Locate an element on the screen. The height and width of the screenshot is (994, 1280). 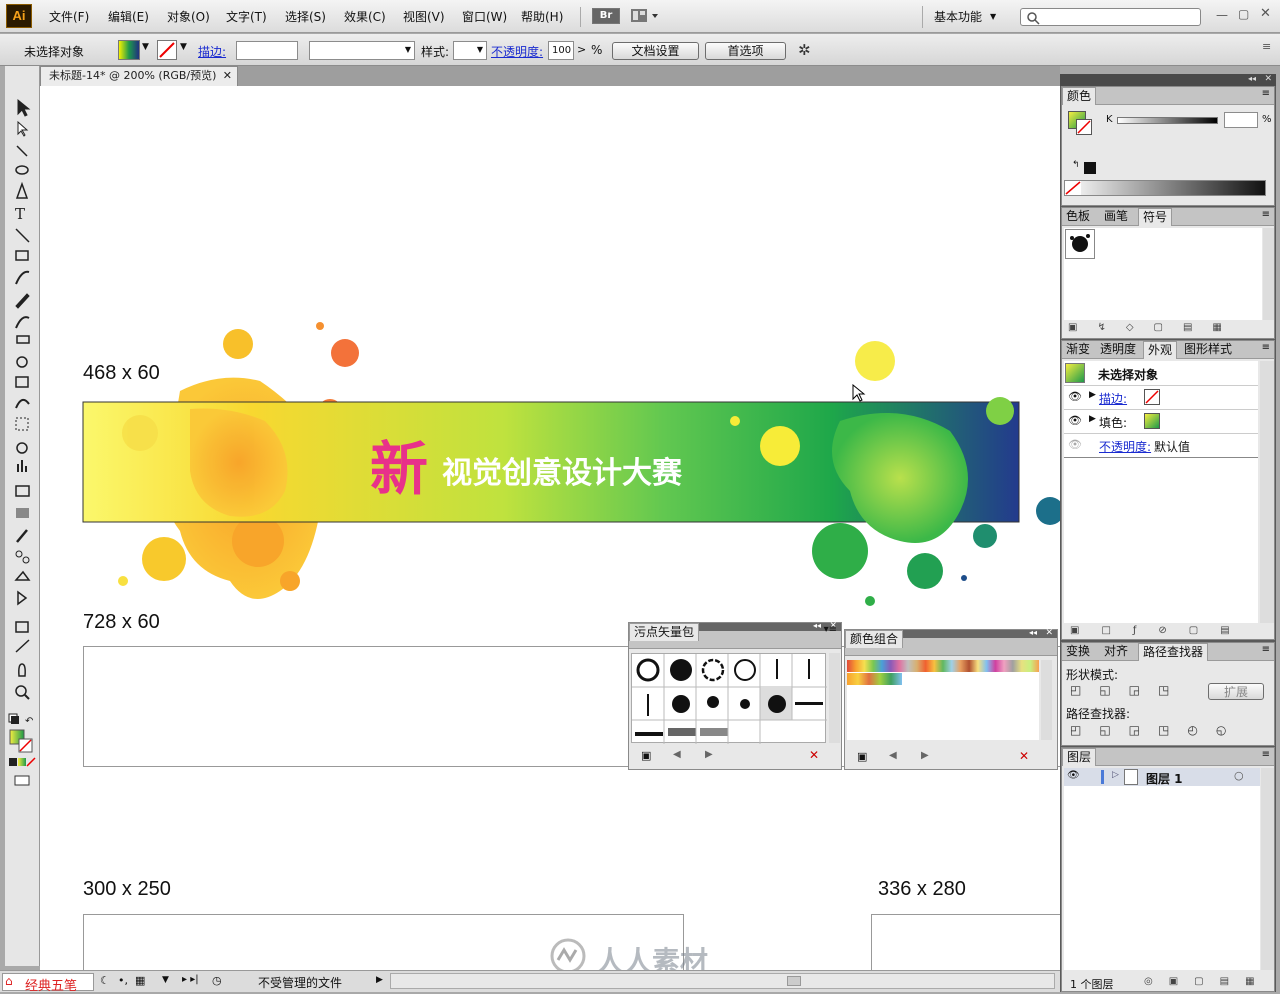
panel-menu-icon: ≡ is located at coordinates (1266, 46).